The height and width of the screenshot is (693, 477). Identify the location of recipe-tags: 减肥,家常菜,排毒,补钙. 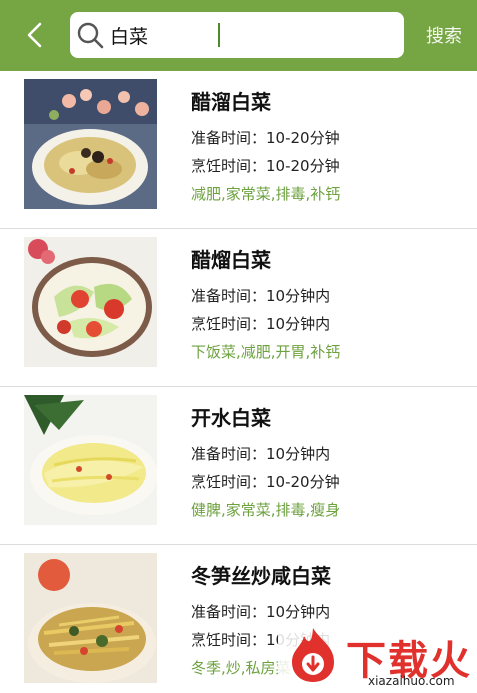
(266, 194).